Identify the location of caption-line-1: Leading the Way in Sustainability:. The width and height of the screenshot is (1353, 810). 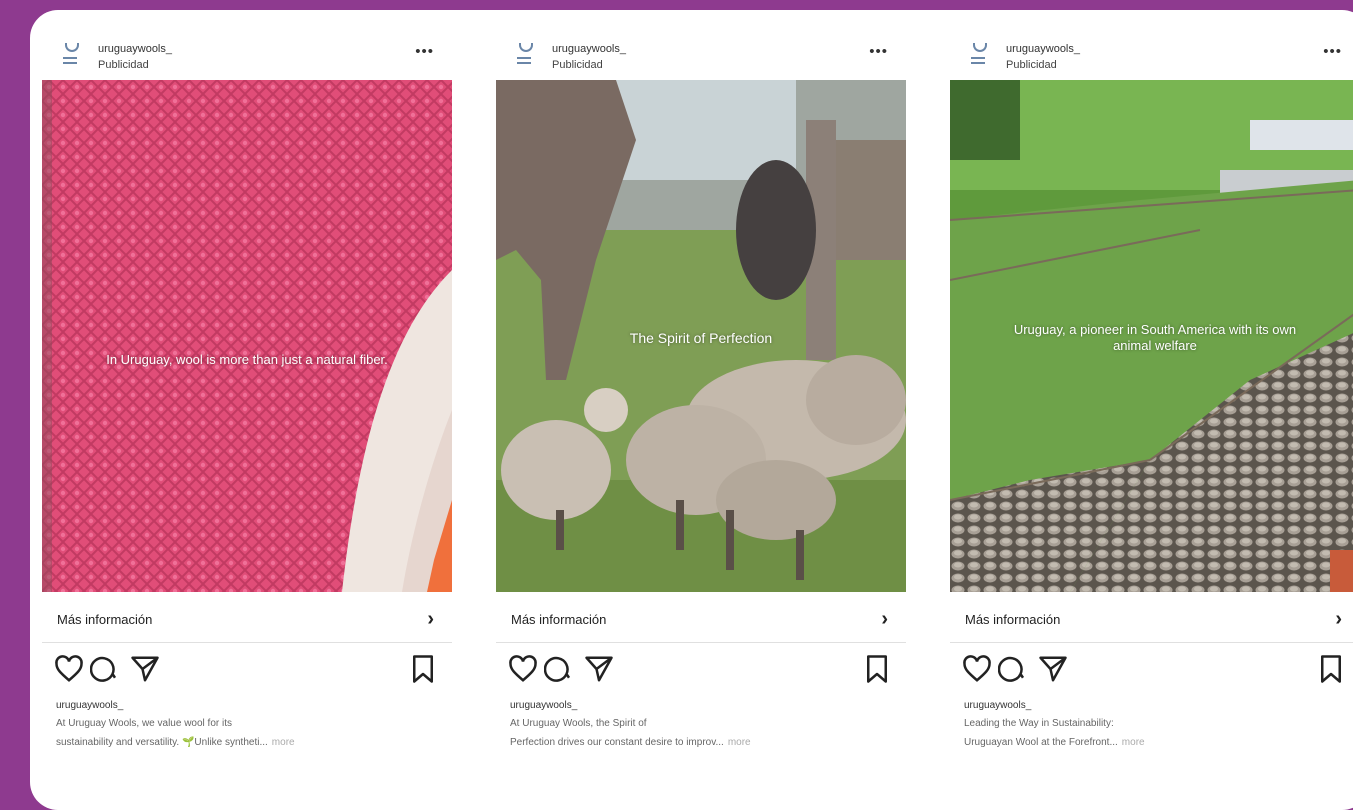
(1039, 723).